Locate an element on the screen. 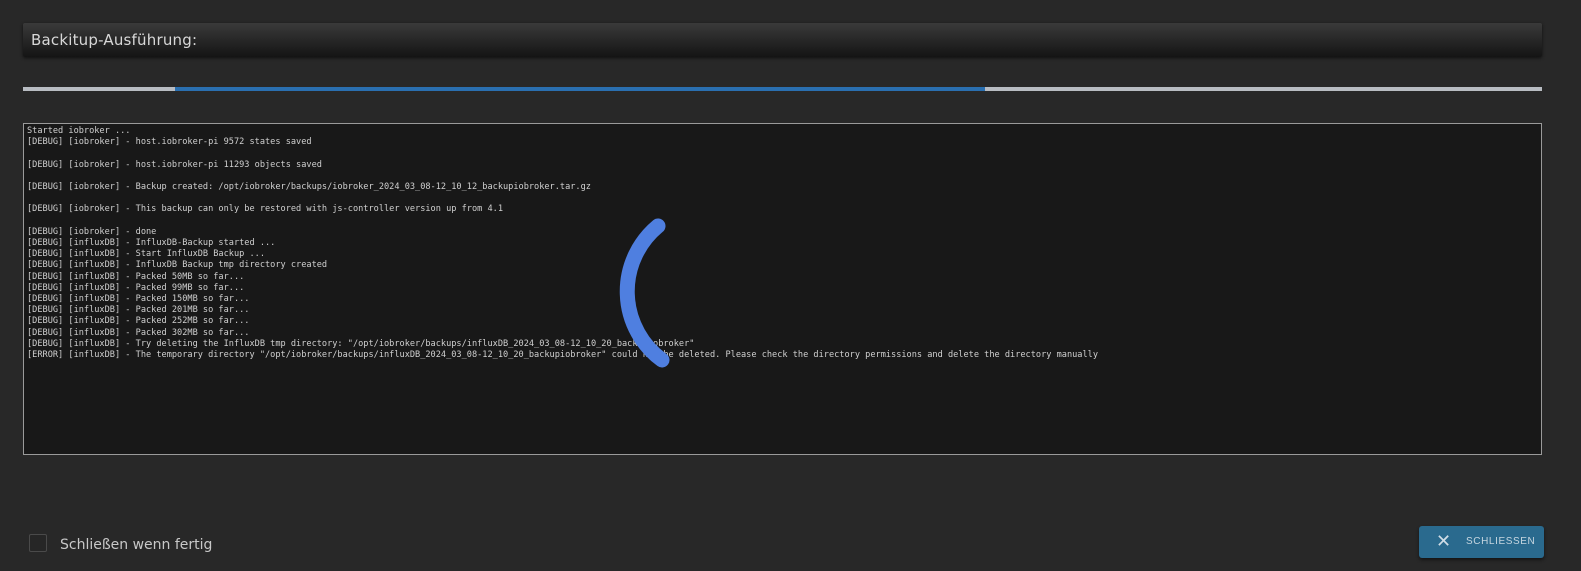 The height and width of the screenshot is (571, 1581). close-when-done-label: Schließen wenn fertig is located at coordinates (136, 545).